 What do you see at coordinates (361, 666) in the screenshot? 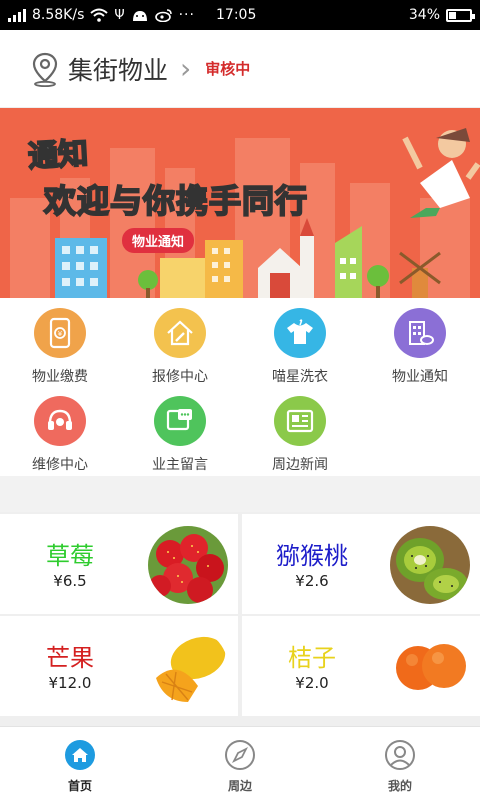
I see `product-card-orange: 桔子 ¥2.0` at bounding box center [361, 666].